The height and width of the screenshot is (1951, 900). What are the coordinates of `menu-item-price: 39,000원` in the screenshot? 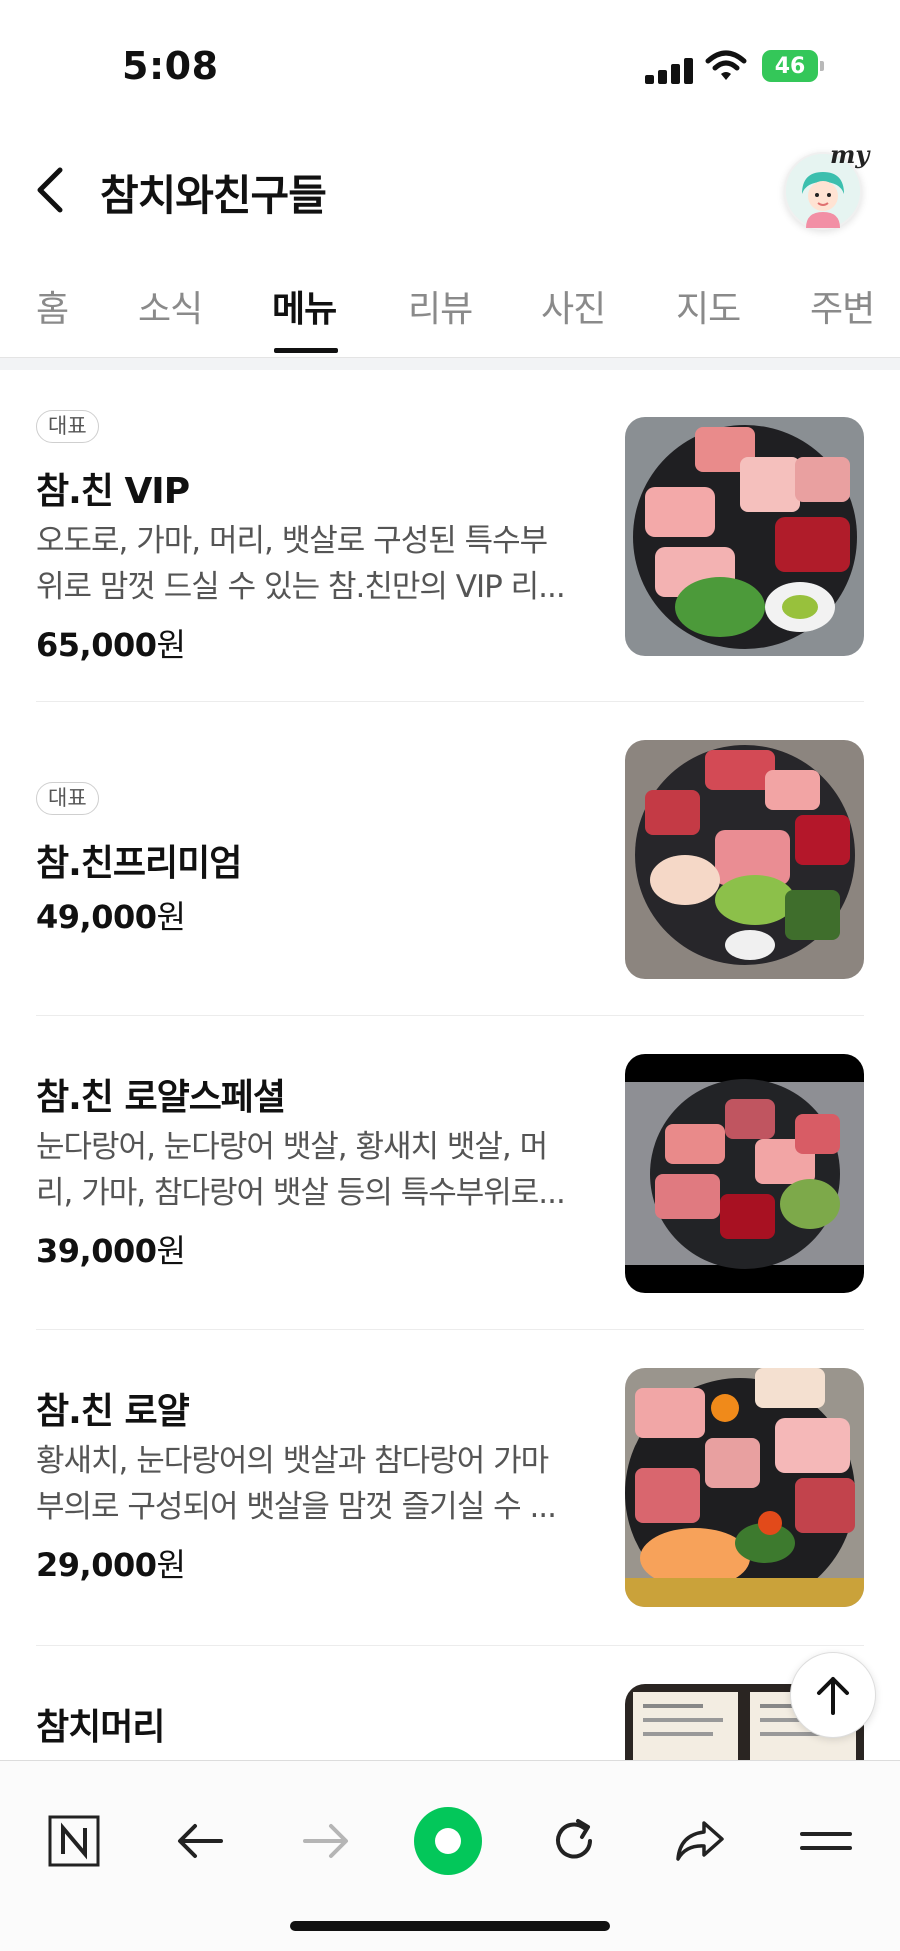 It's located at (111, 1251).